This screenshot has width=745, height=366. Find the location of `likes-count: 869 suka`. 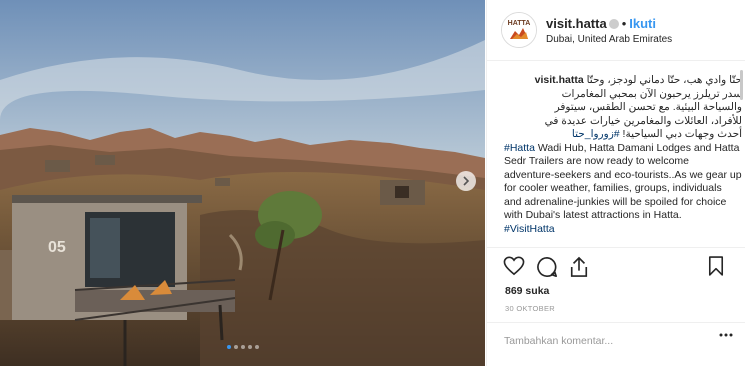

likes-count: 869 suka is located at coordinates (527, 291).